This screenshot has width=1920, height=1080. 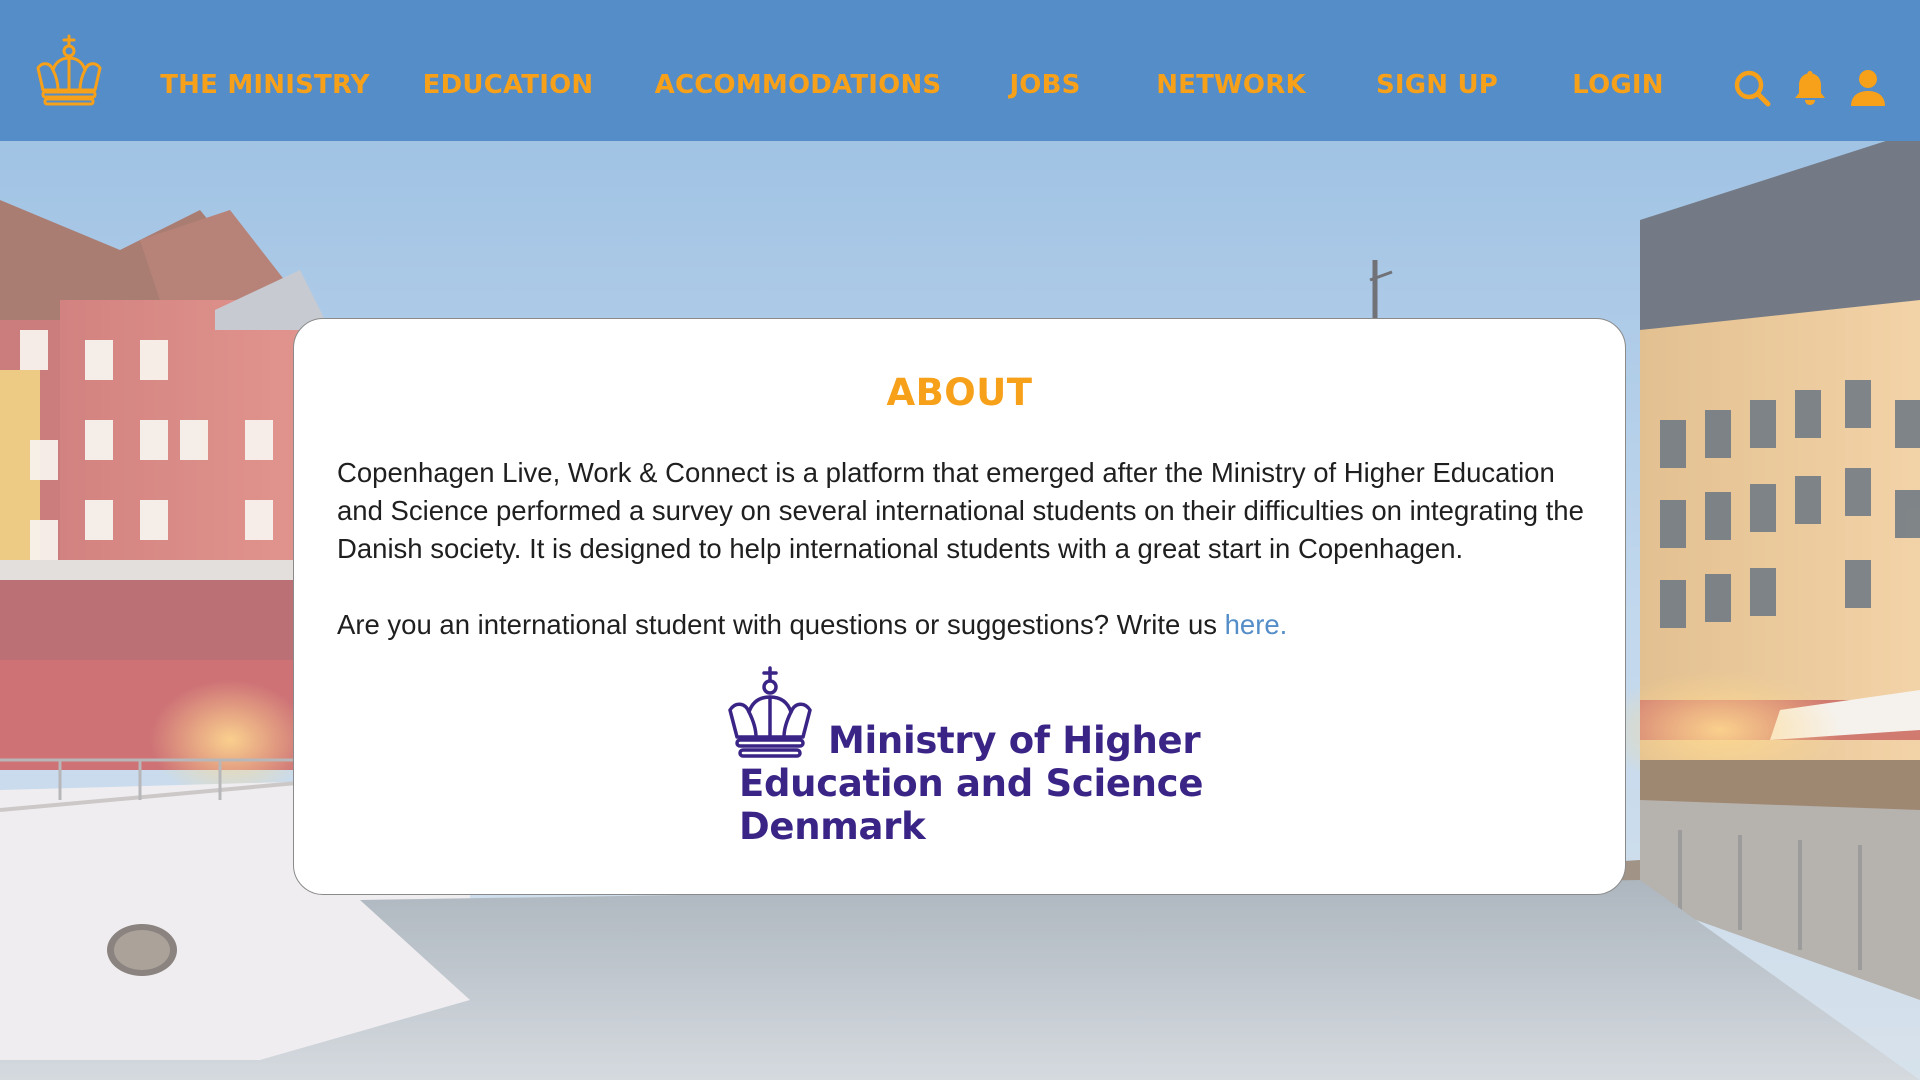 What do you see at coordinates (798, 85) in the screenshot?
I see `nav-item-accommodations: ACCOMMODATIONS` at bounding box center [798, 85].